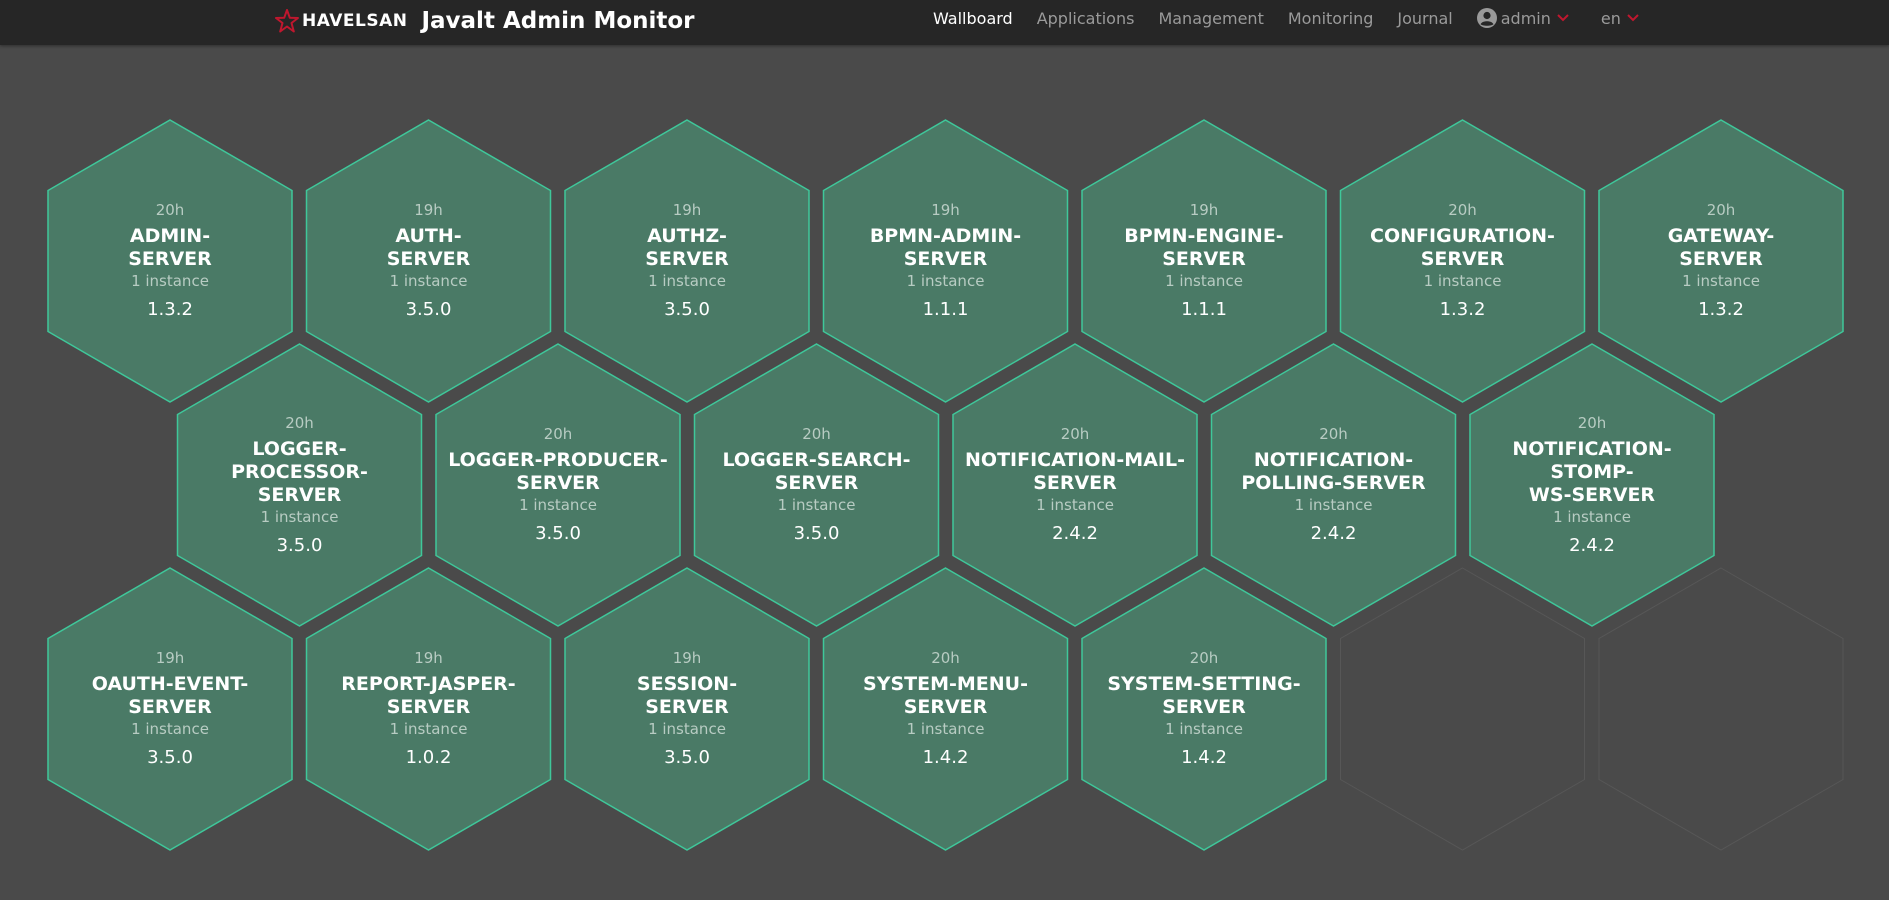 This screenshot has height=900, width=1889. Describe the element at coordinates (1610, 18) in the screenshot. I see `language-label: en` at that location.